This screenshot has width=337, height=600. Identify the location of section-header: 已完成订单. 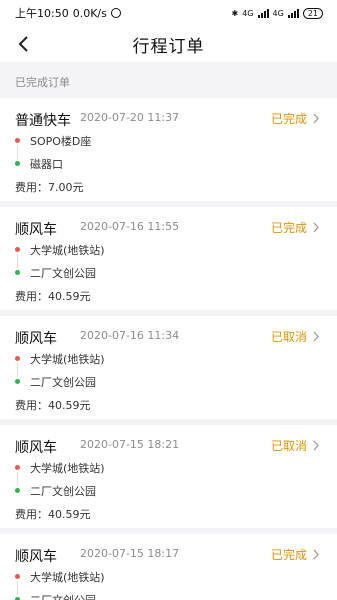
(168, 83).